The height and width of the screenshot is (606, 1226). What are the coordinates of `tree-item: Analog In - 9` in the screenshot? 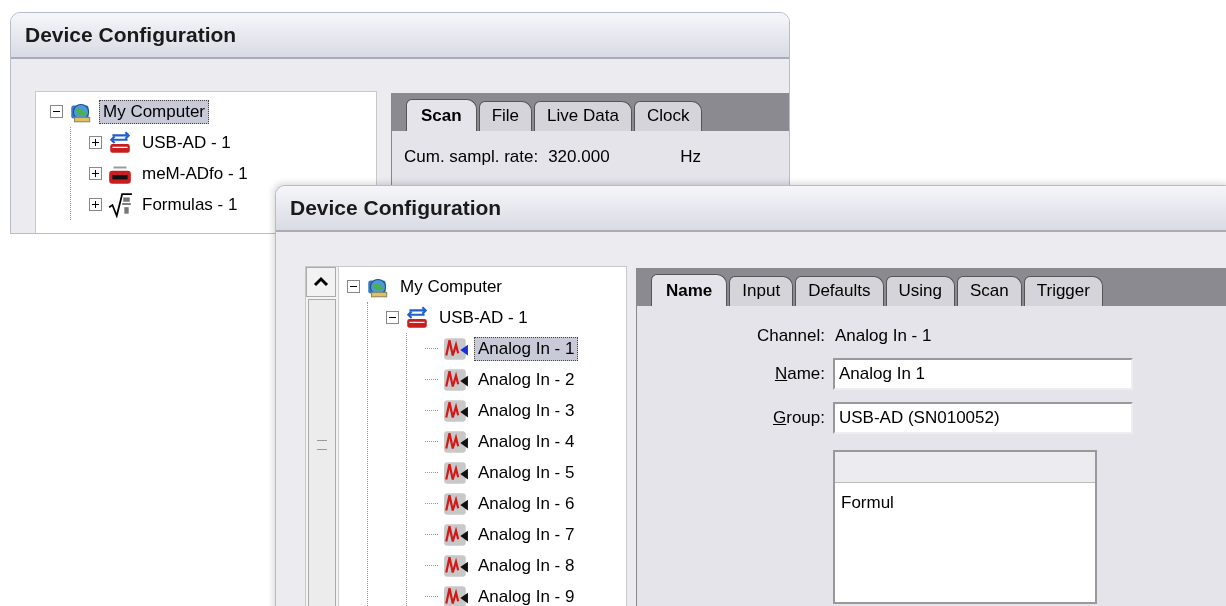 It's located at (526, 595).